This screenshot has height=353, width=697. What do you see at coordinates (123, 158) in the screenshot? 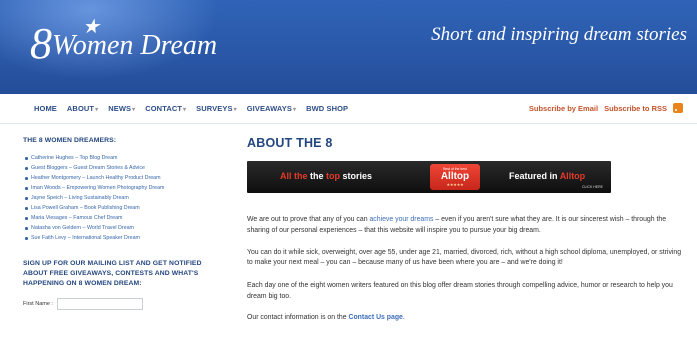
I see `dreamer-link: Catherine Hughes – Top Blog Dream` at bounding box center [123, 158].